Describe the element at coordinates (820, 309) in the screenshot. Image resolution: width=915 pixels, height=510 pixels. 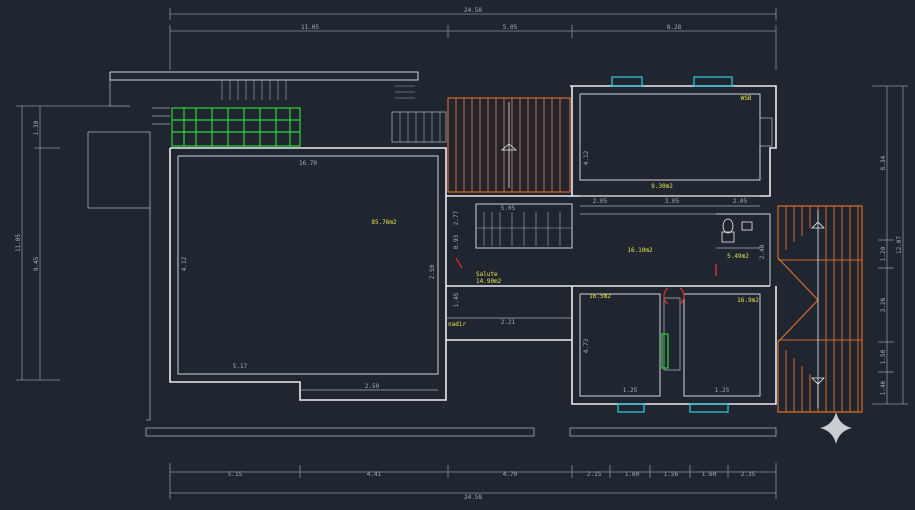
I see `roof-hatch-right` at that location.